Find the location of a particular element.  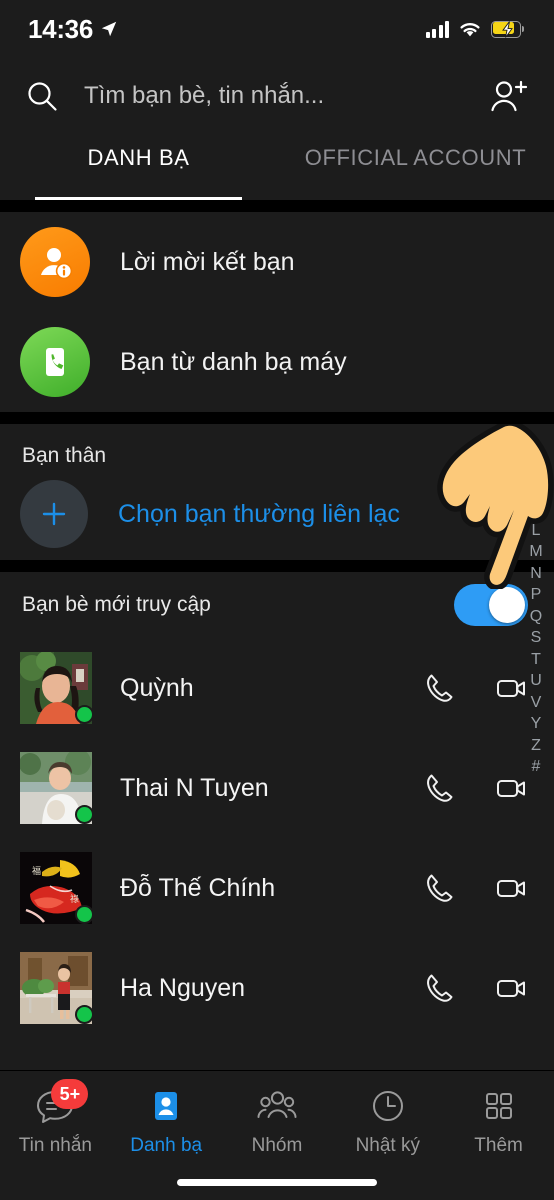

alphabet-index-item: M is located at coordinates (535, 552).